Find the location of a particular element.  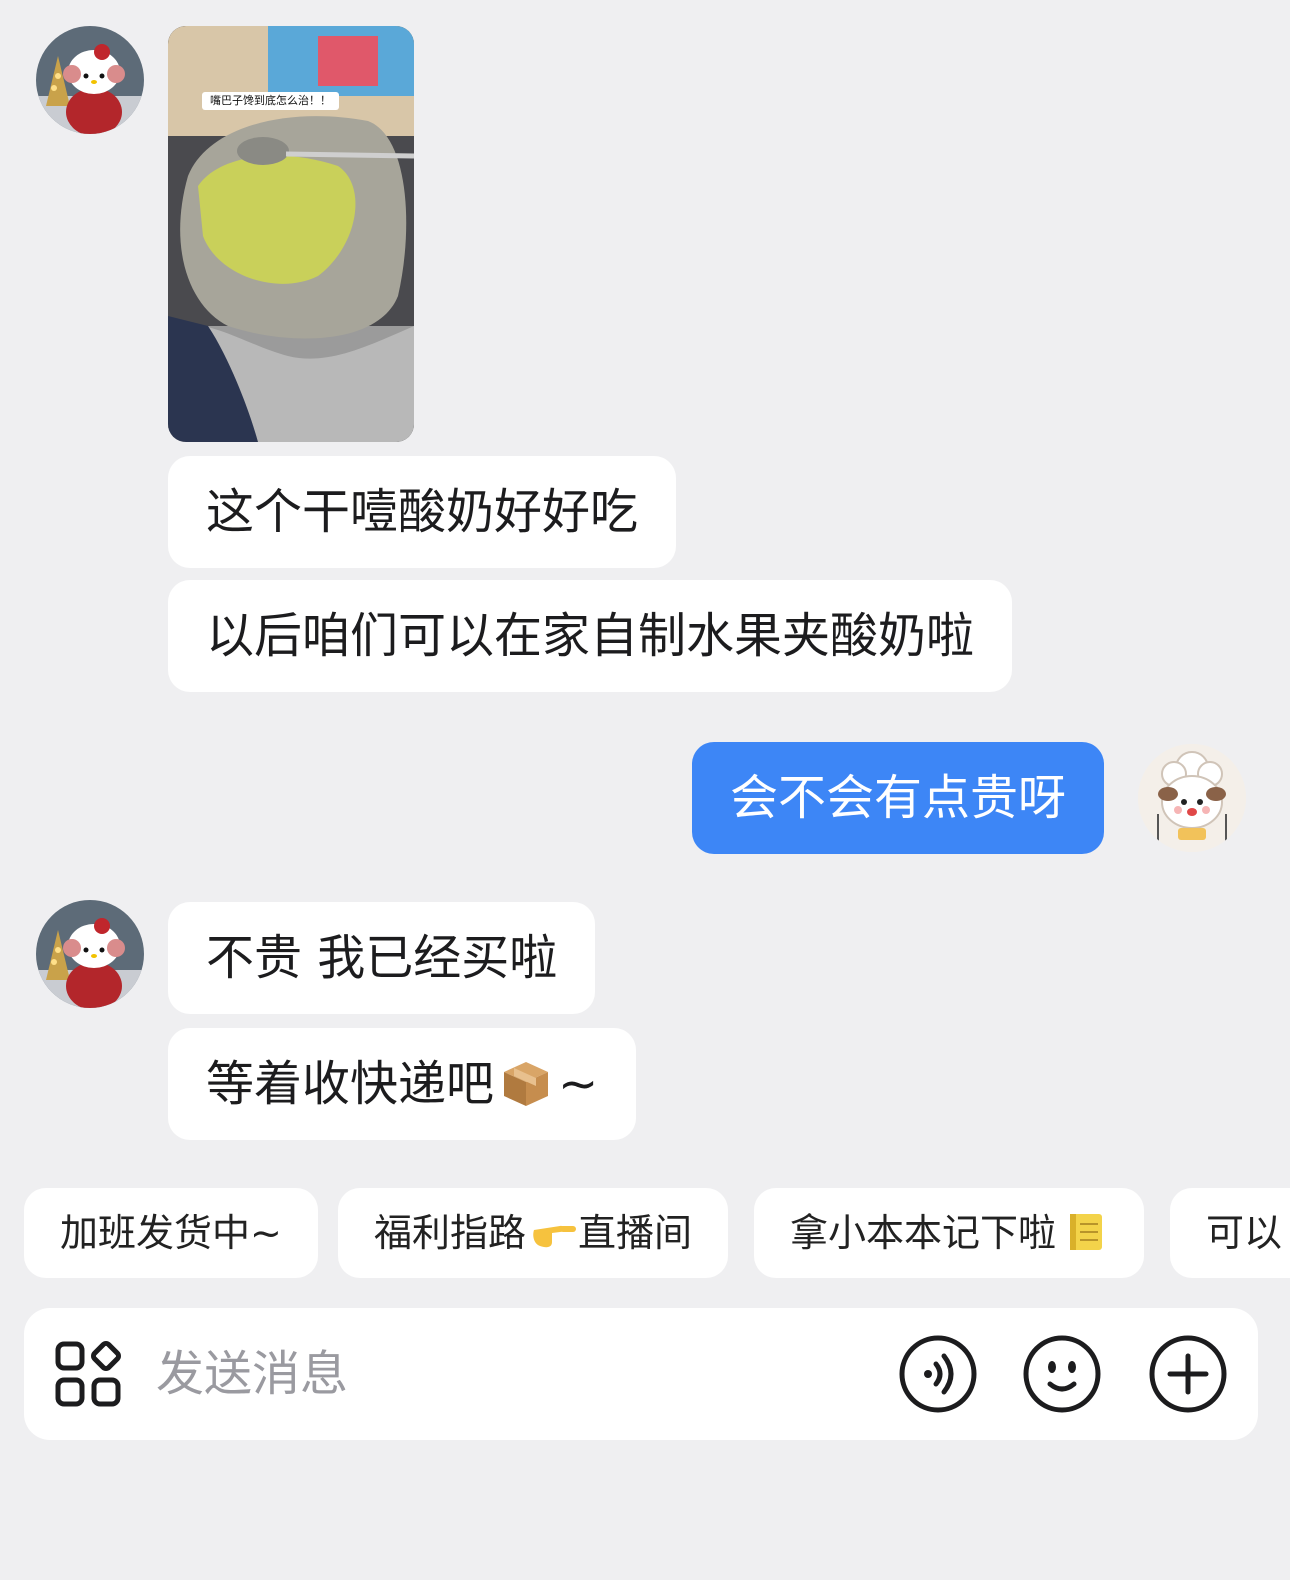

message-text: 会不会有点贵呀 is located at coordinates (898, 798).